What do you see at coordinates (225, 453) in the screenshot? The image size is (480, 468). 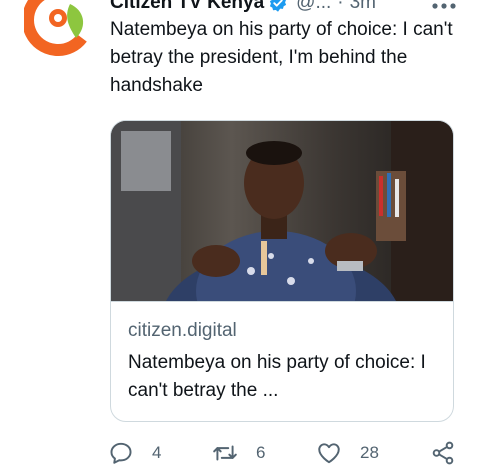 I see `retweet-icon` at bounding box center [225, 453].